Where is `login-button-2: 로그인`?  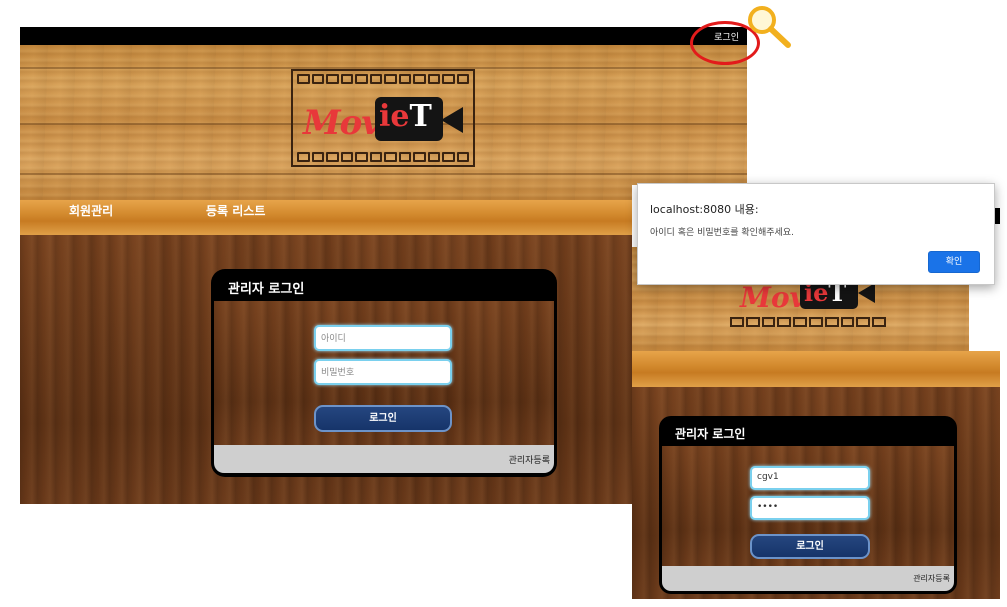 login-button-2: 로그인 is located at coordinates (810, 546).